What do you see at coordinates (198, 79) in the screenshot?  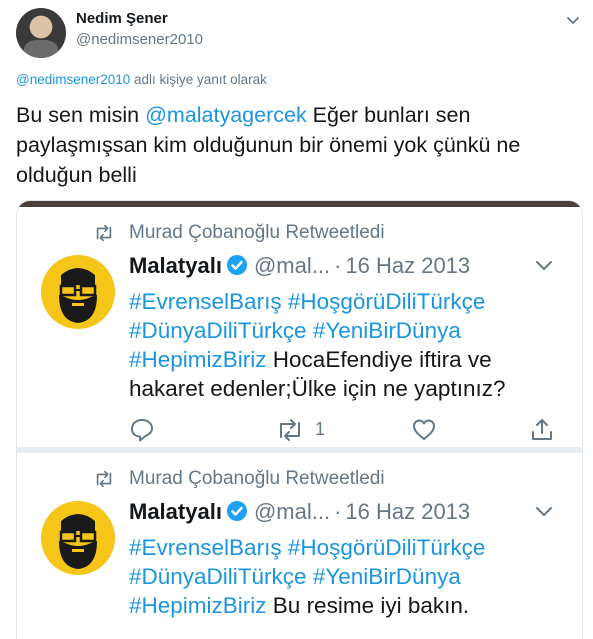 I see `reply-suffix: adlı kişiye yanıt olarak` at bounding box center [198, 79].